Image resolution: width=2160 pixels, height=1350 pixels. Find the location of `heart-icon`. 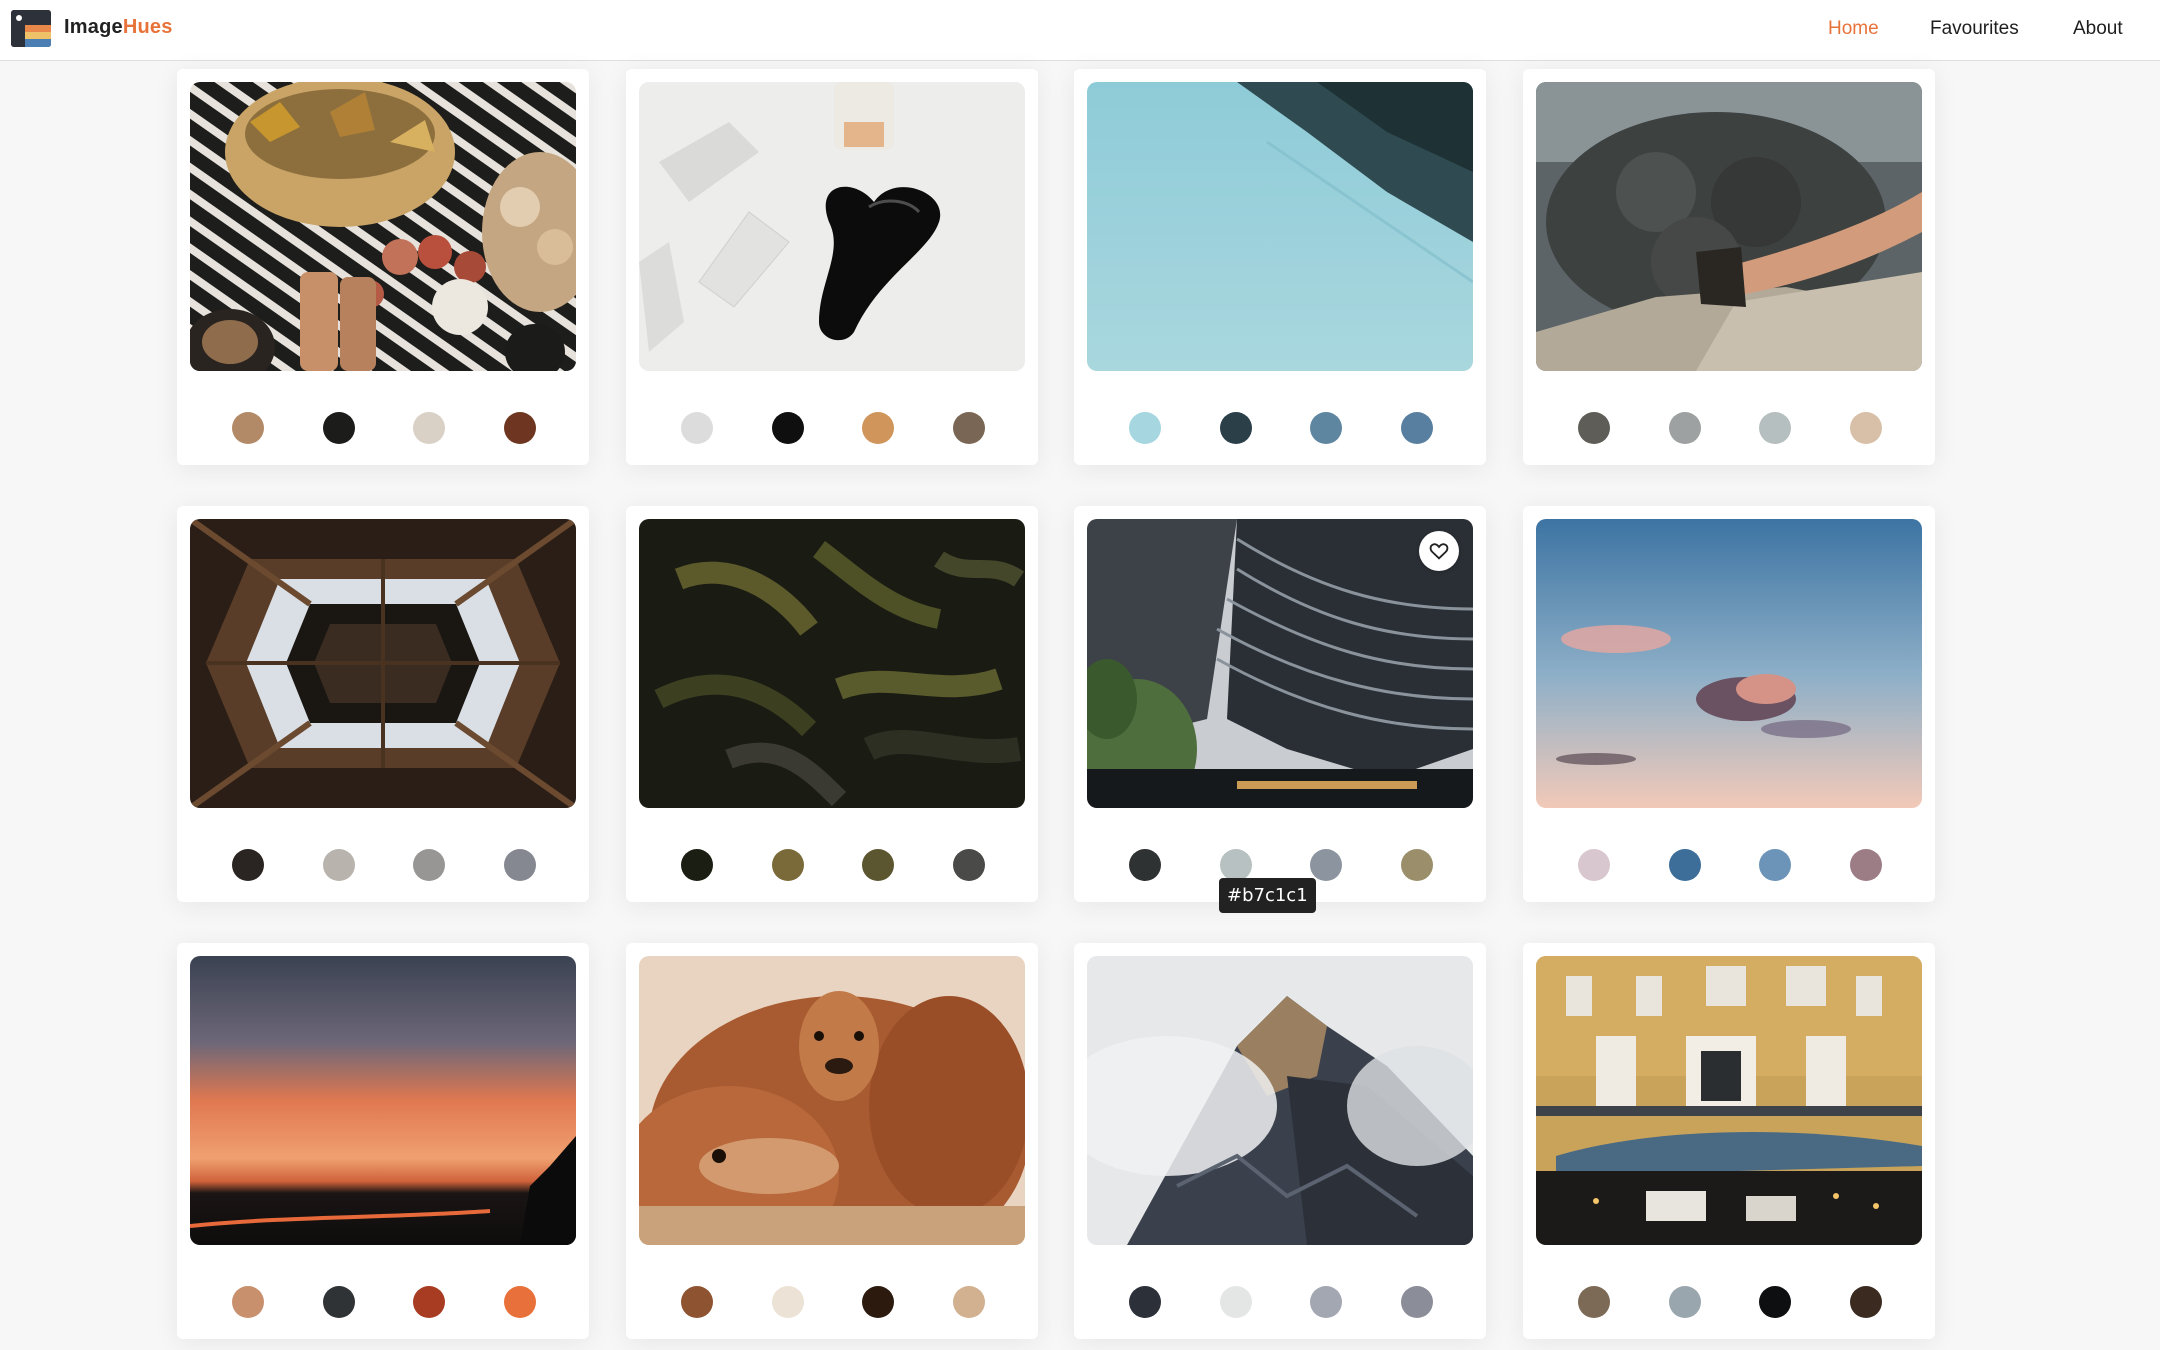

heart-icon is located at coordinates (1439, 551).